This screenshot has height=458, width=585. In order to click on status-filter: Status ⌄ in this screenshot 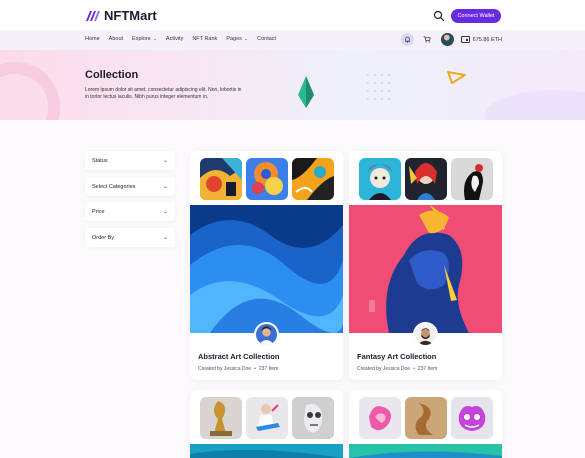, I will do `click(130, 160)`.